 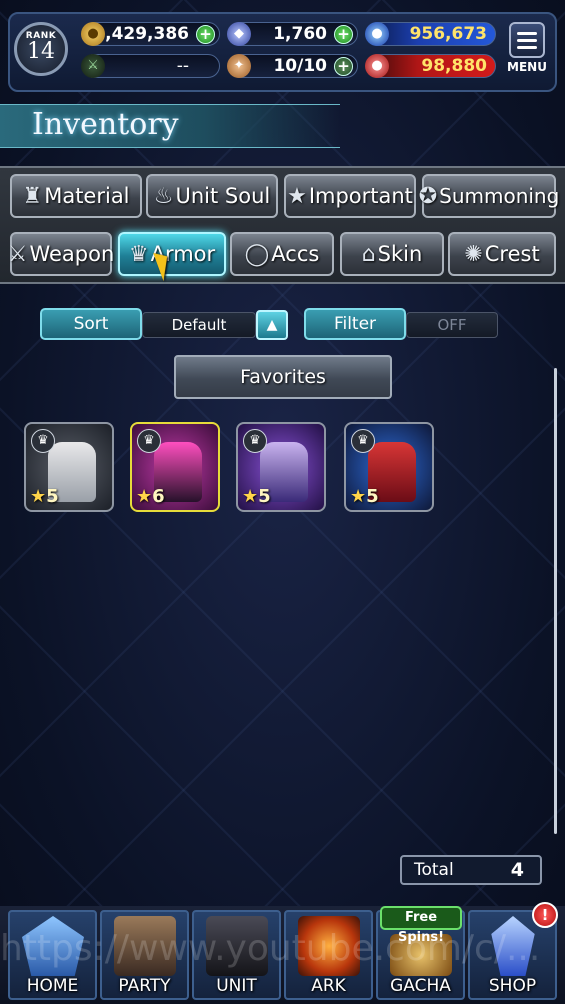 What do you see at coordinates (555, 601) in the screenshot?
I see `inventory-scrollbar` at bounding box center [555, 601].